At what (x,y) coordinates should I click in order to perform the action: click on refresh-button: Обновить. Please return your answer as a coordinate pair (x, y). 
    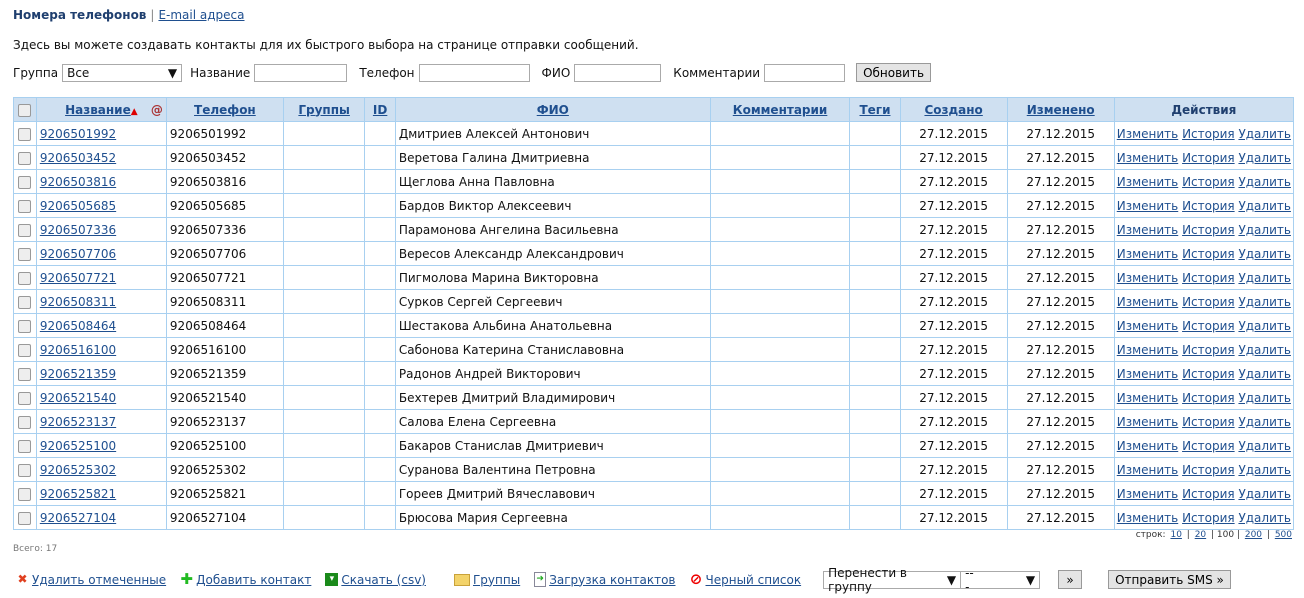
    Looking at the image, I should click on (894, 72).